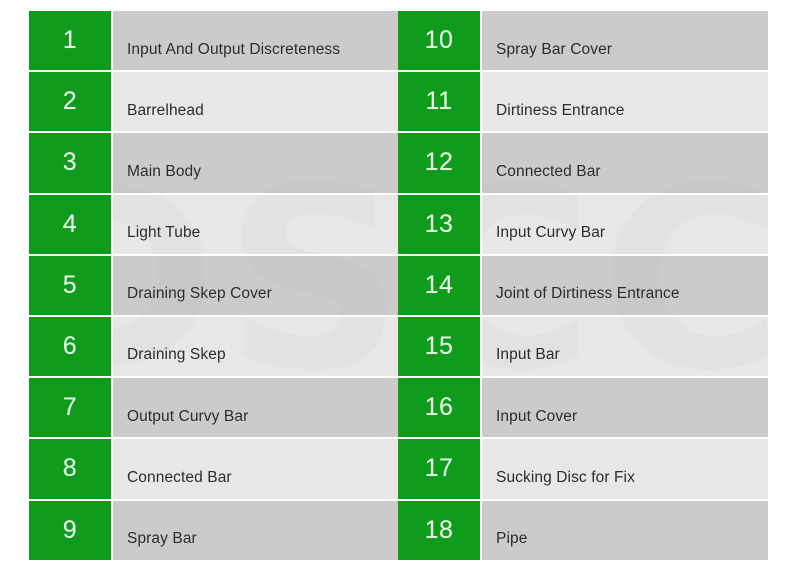 This screenshot has width=800, height=570. I want to click on table-row: 2, so click(70, 103).